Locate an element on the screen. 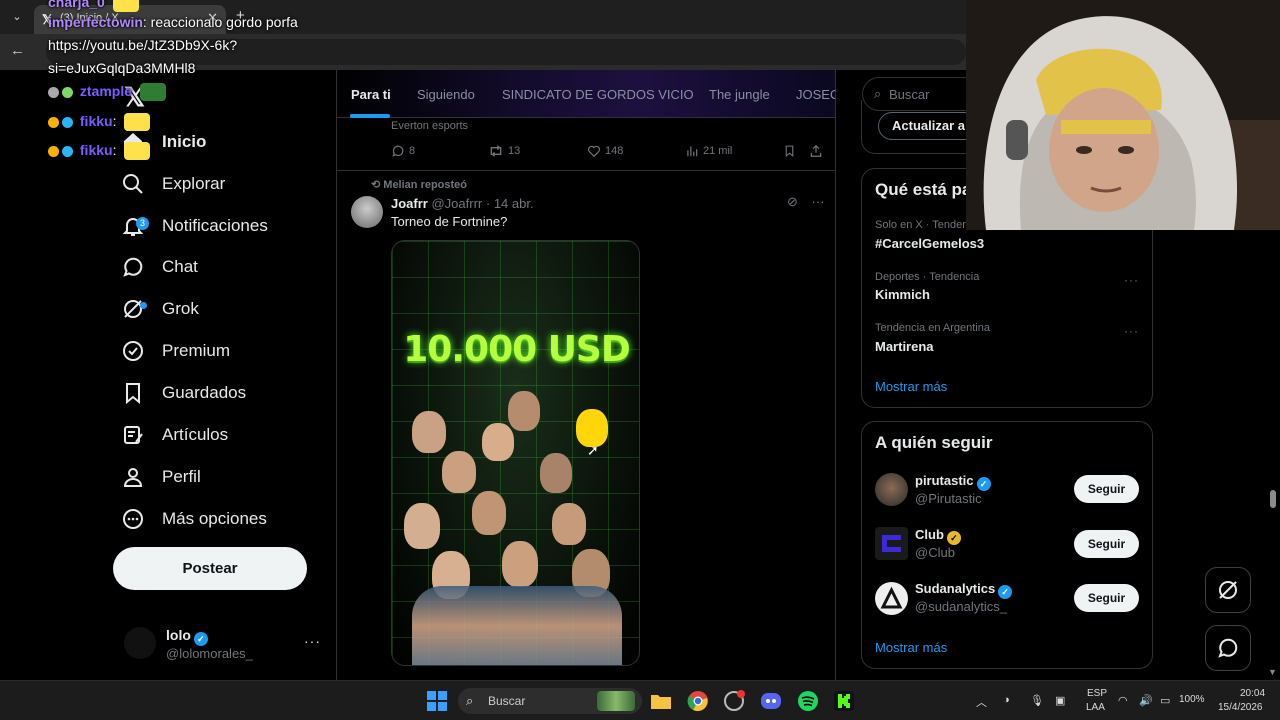 The width and height of the screenshot is (1280, 720). post-text: Torneo de Fortnine? is located at coordinates (449, 221).